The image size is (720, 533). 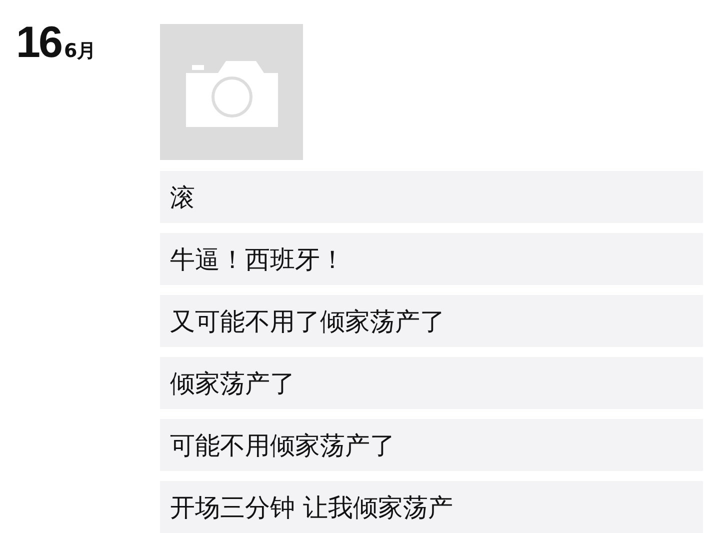 What do you see at coordinates (80, 51) in the screenshot?
I see `date-month: 6月` at bounding box center [80, 51].